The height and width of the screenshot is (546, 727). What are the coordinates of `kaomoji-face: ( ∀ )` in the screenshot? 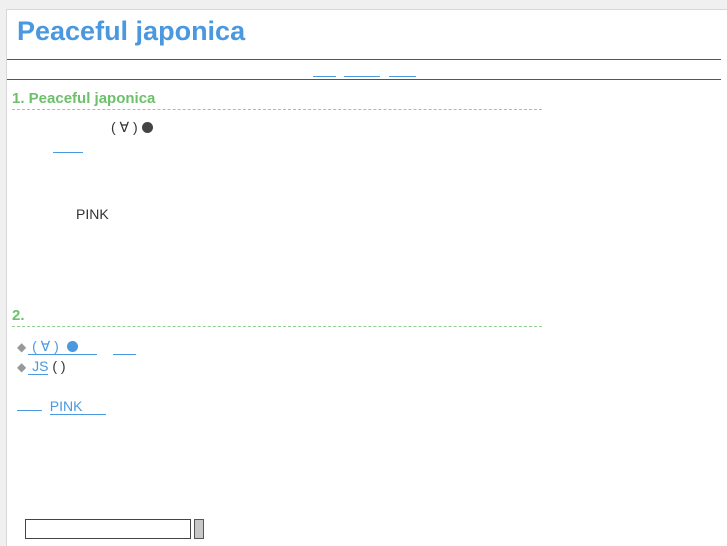 It's located at (124, 127).